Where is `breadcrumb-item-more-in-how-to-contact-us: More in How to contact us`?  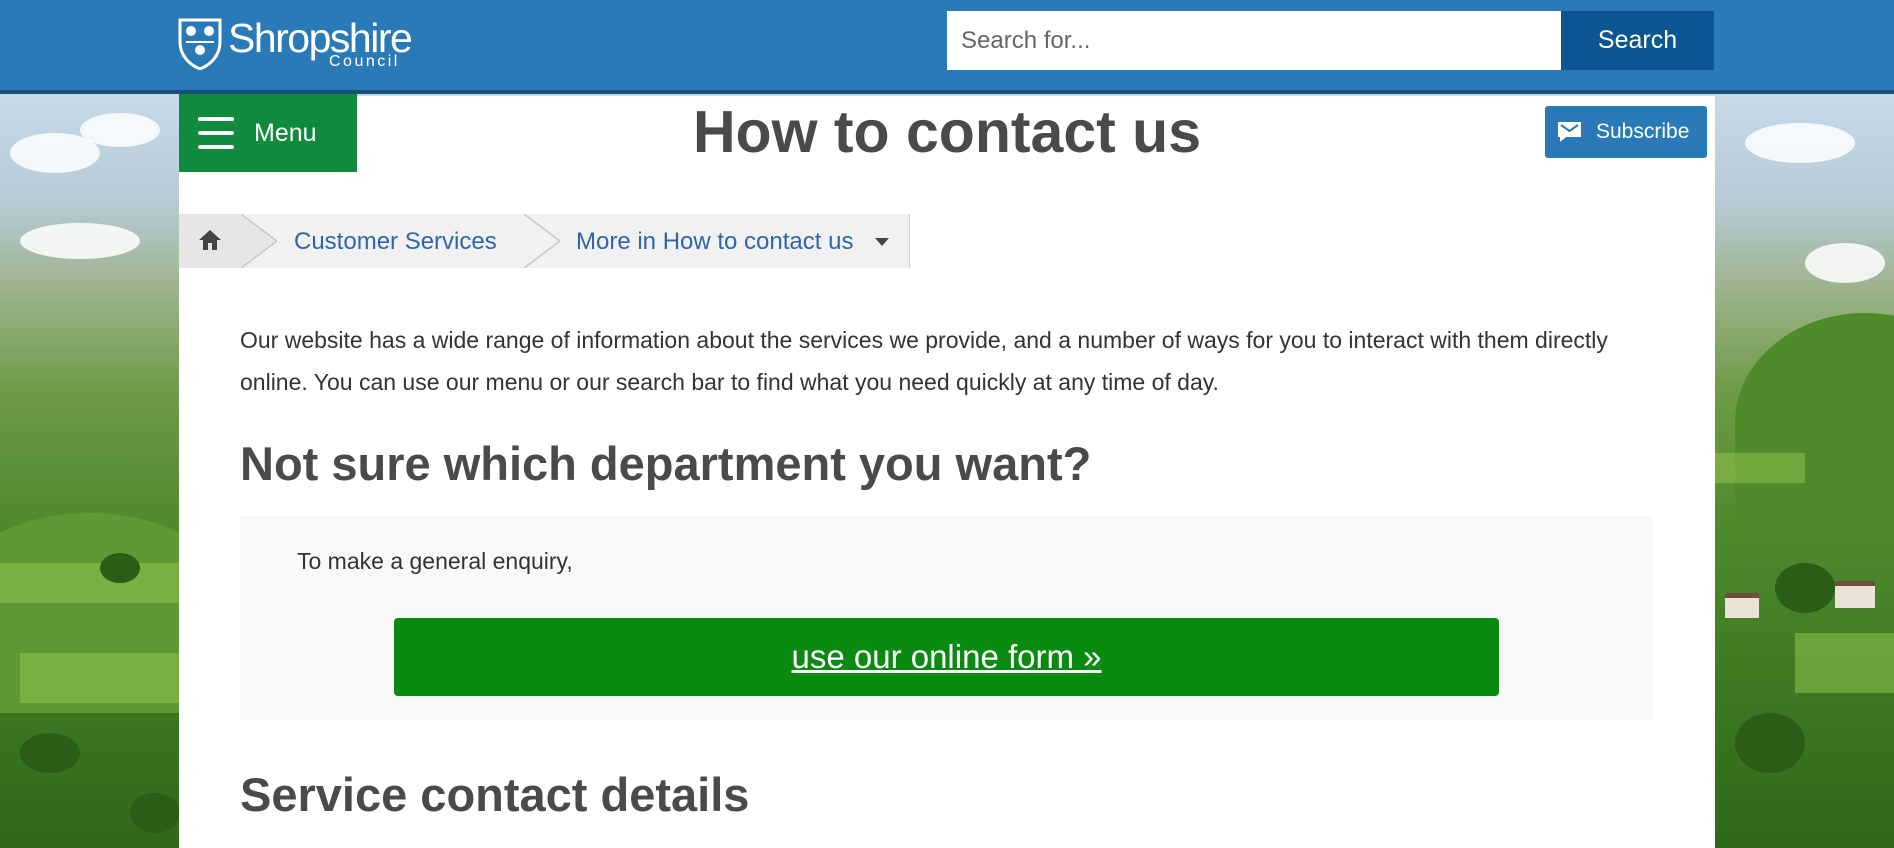 breadcrumb-item-more-in-how-to-contact-us: More in How to contact us is located at coordinates (714, 242).